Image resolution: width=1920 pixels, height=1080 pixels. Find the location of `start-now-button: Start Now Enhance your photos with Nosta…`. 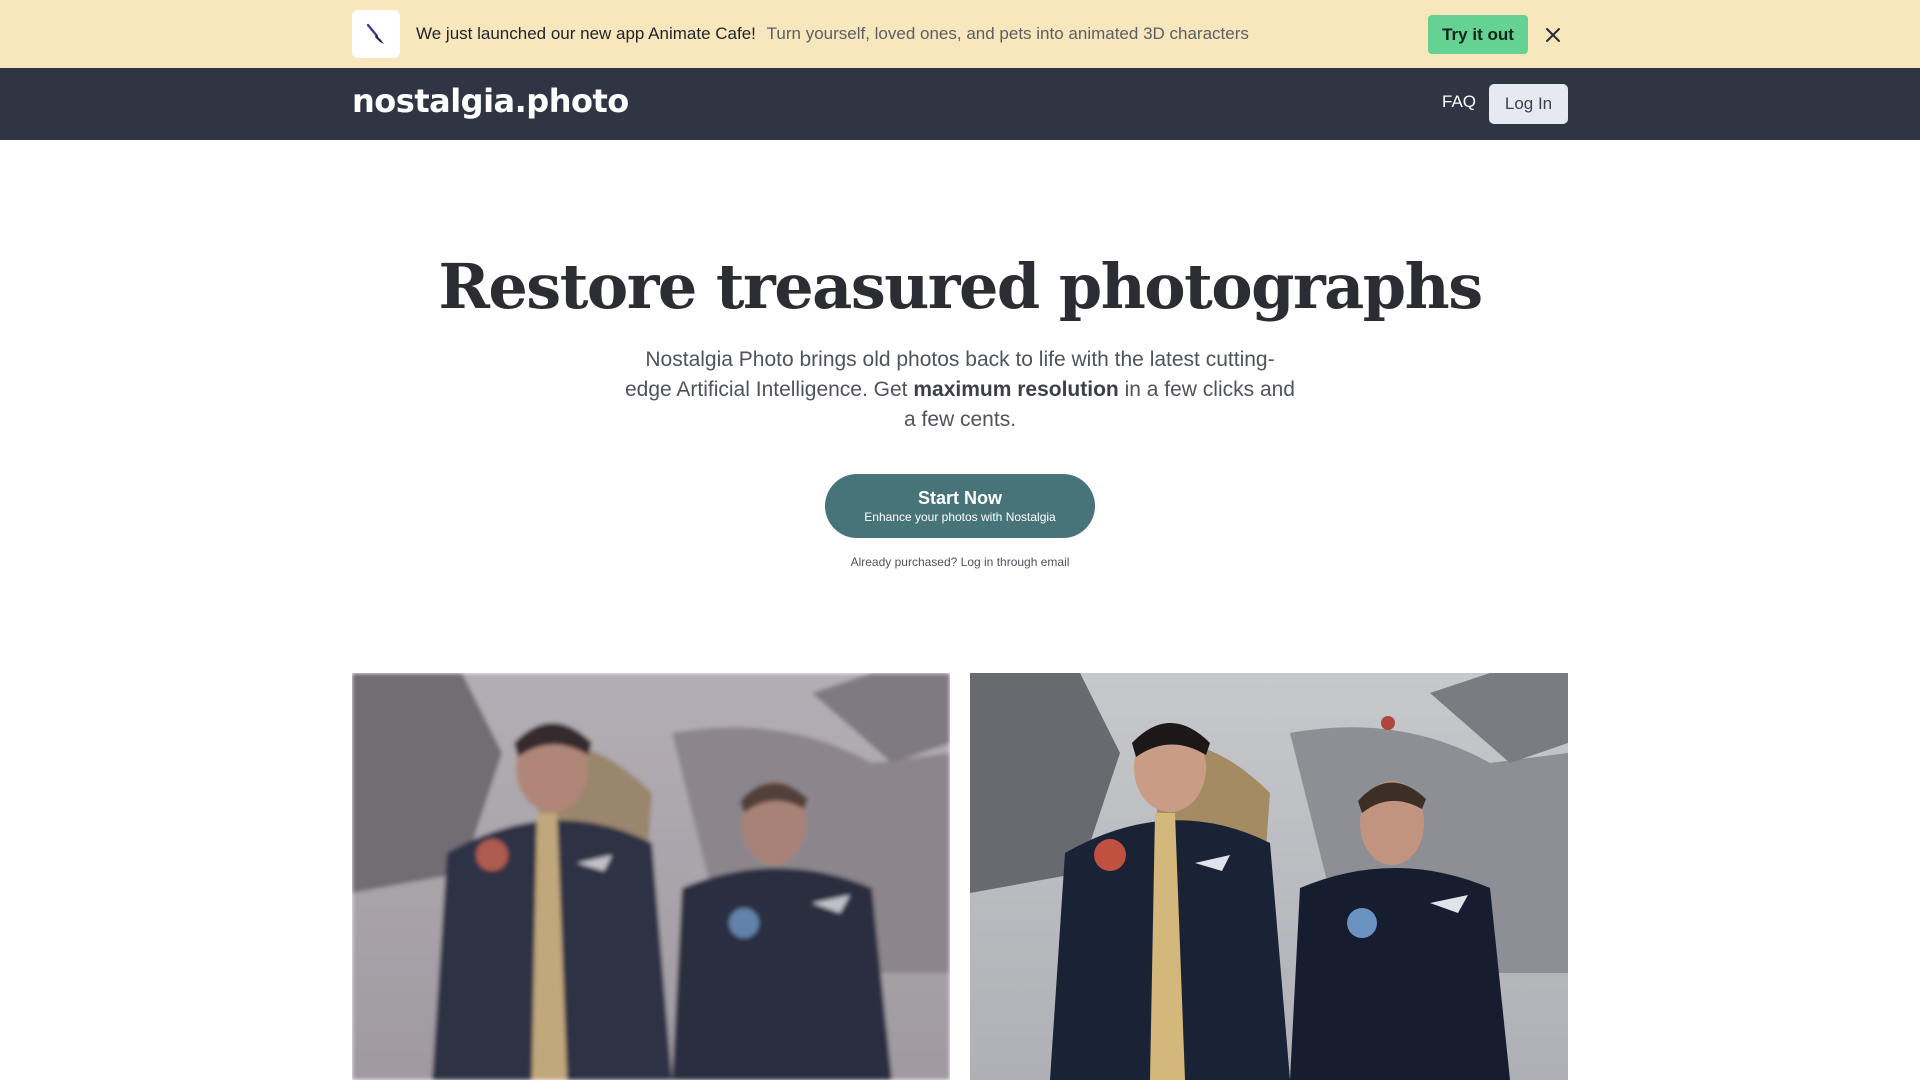

start-now-button: Start Now Enhance your photos with Nosta… is located at coordinates (960, 506).